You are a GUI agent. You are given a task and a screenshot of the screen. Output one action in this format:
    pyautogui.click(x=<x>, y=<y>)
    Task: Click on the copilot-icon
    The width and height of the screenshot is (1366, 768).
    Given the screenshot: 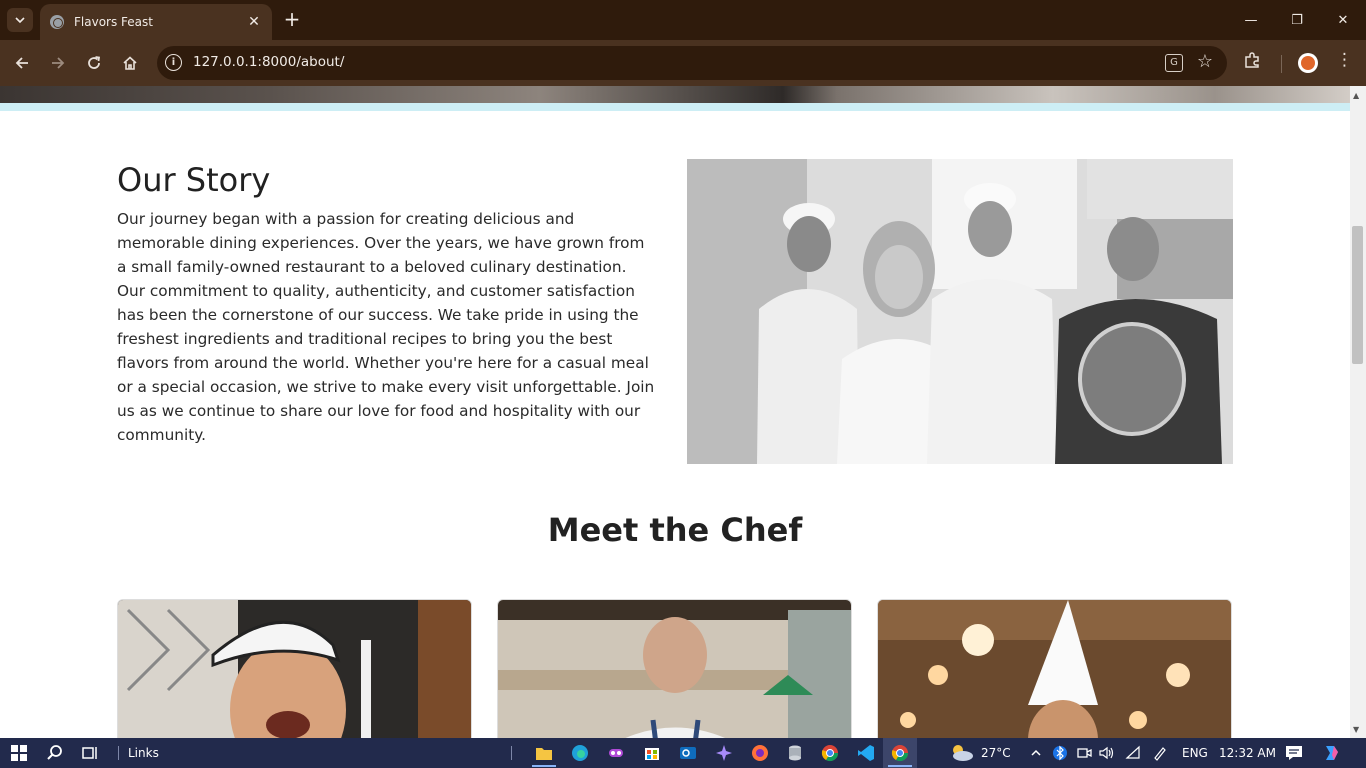 What is the action you would take?
    pyautogui.click(x=1332, y=753)
    